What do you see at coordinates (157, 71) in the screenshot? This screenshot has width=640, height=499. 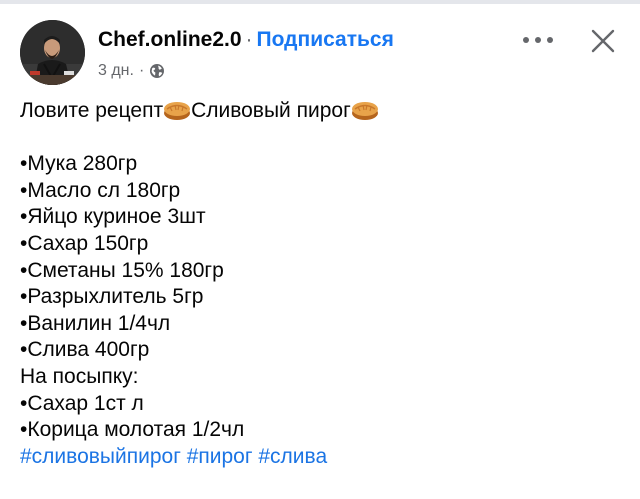 I see `globe-icon` at bounding box center [157, 71].